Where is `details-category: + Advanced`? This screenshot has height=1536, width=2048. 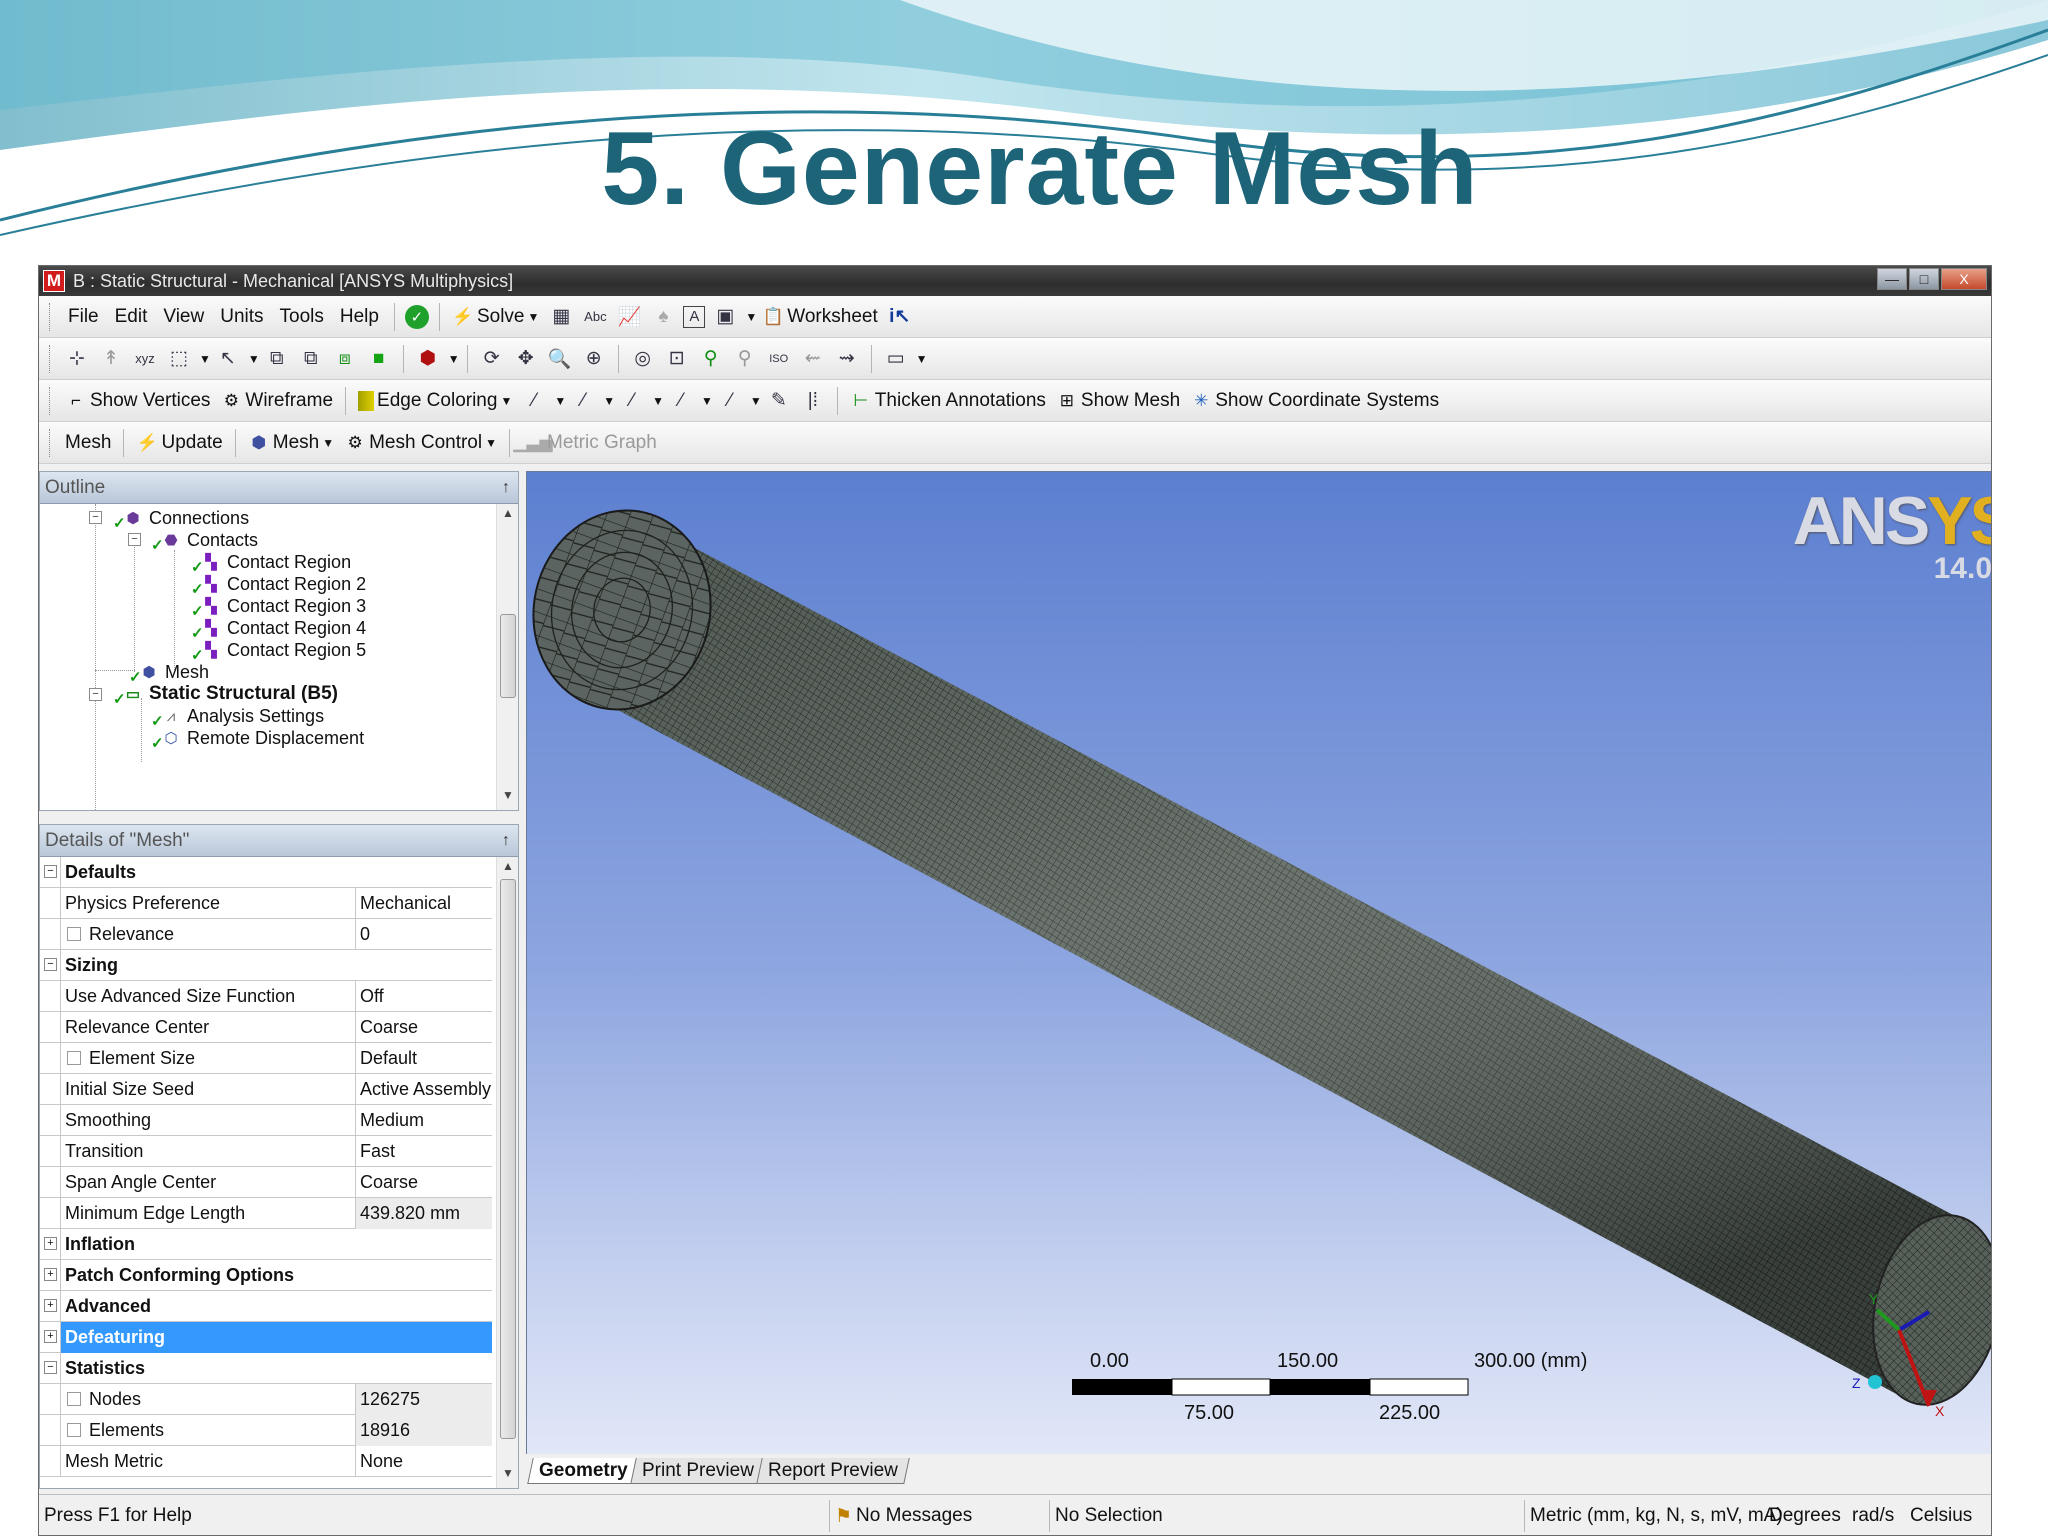
details-category: + Advanced is located at coordinates (266, 1306).